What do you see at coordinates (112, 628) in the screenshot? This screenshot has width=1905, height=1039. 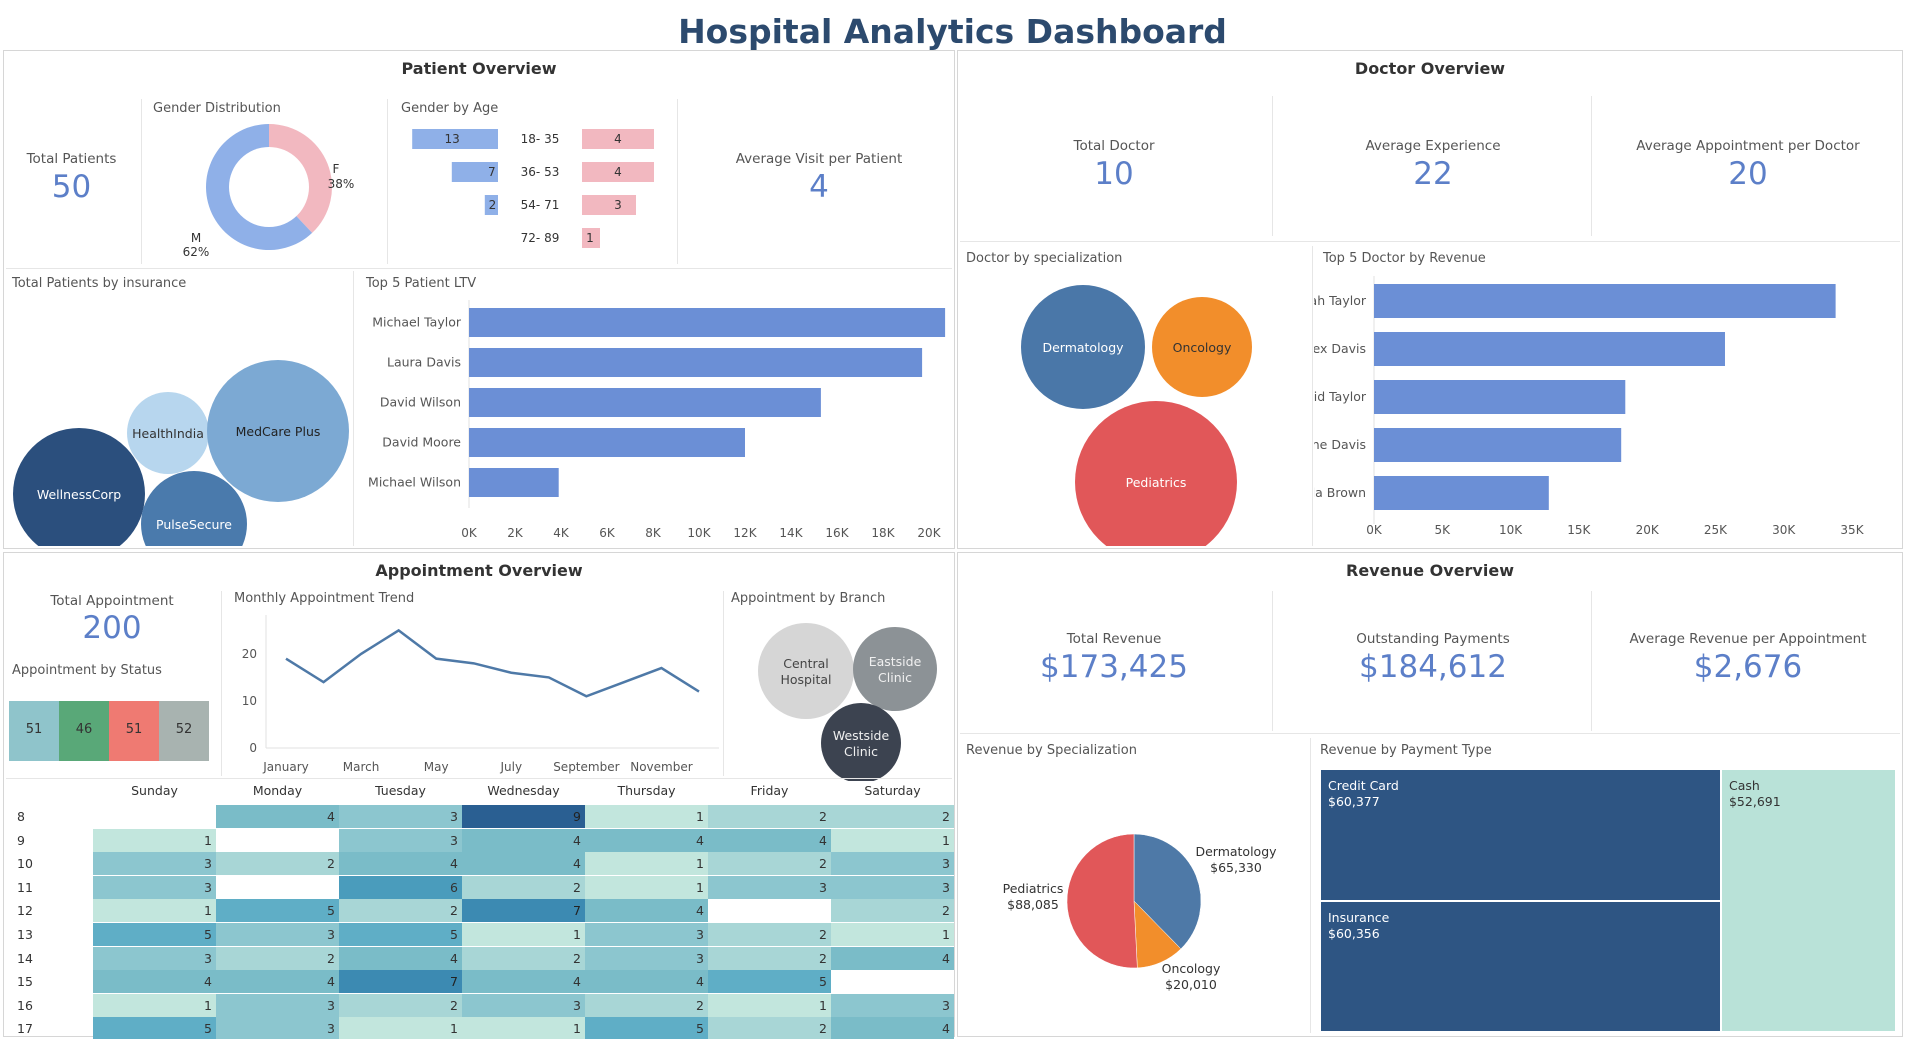 I see `total-appointment-value: 200` at bounding box center [112, 628].